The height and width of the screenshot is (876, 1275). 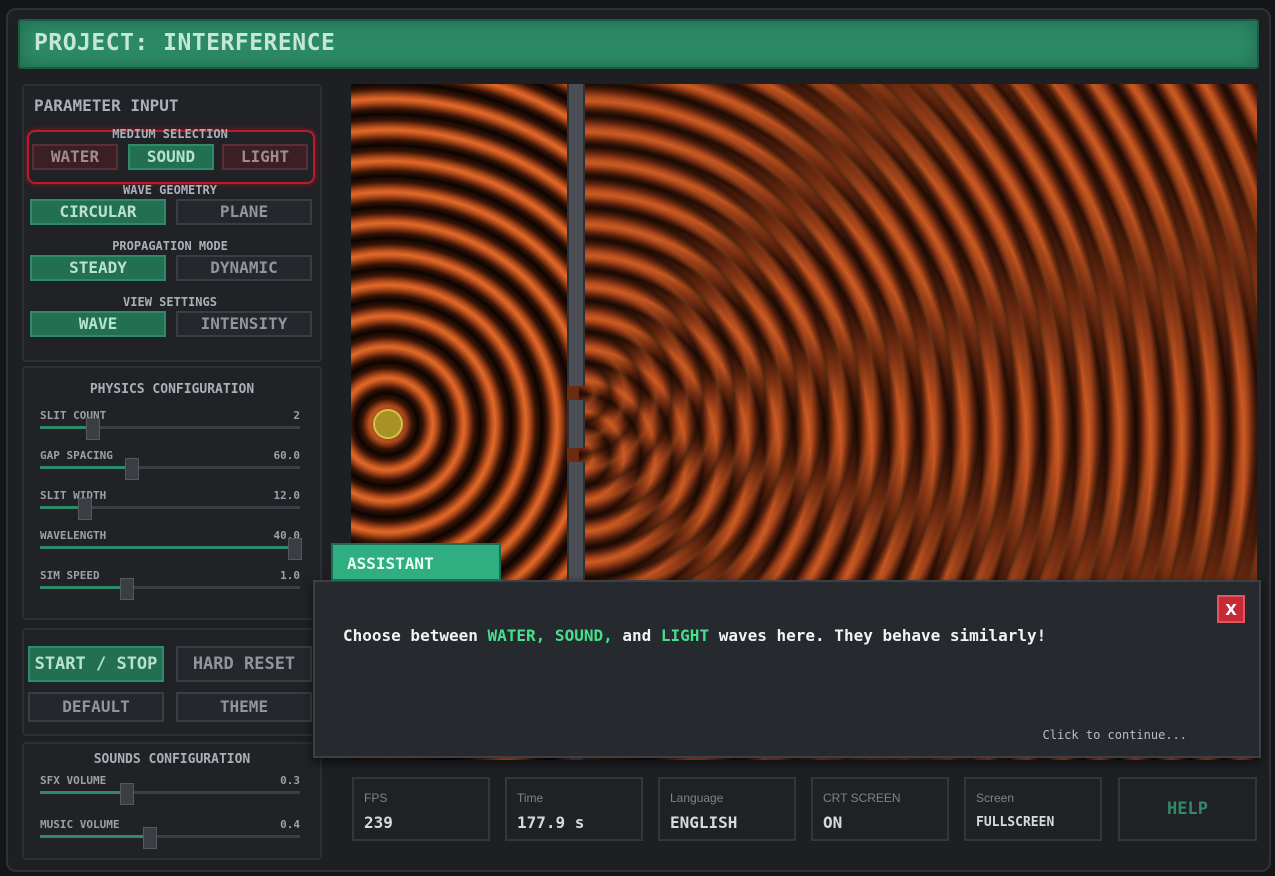 I want to click on view-intensity-button: INTENSITY, so click(x=244, y=324).